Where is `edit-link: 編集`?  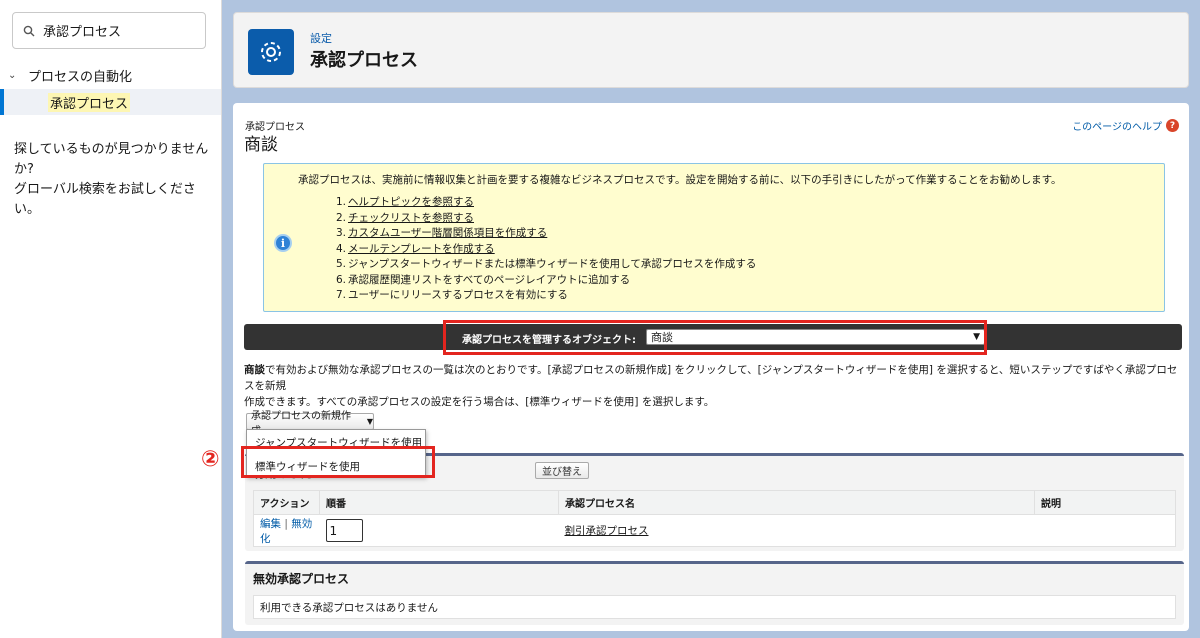 edit-link: 編集 is located at coordinates (270, 524).